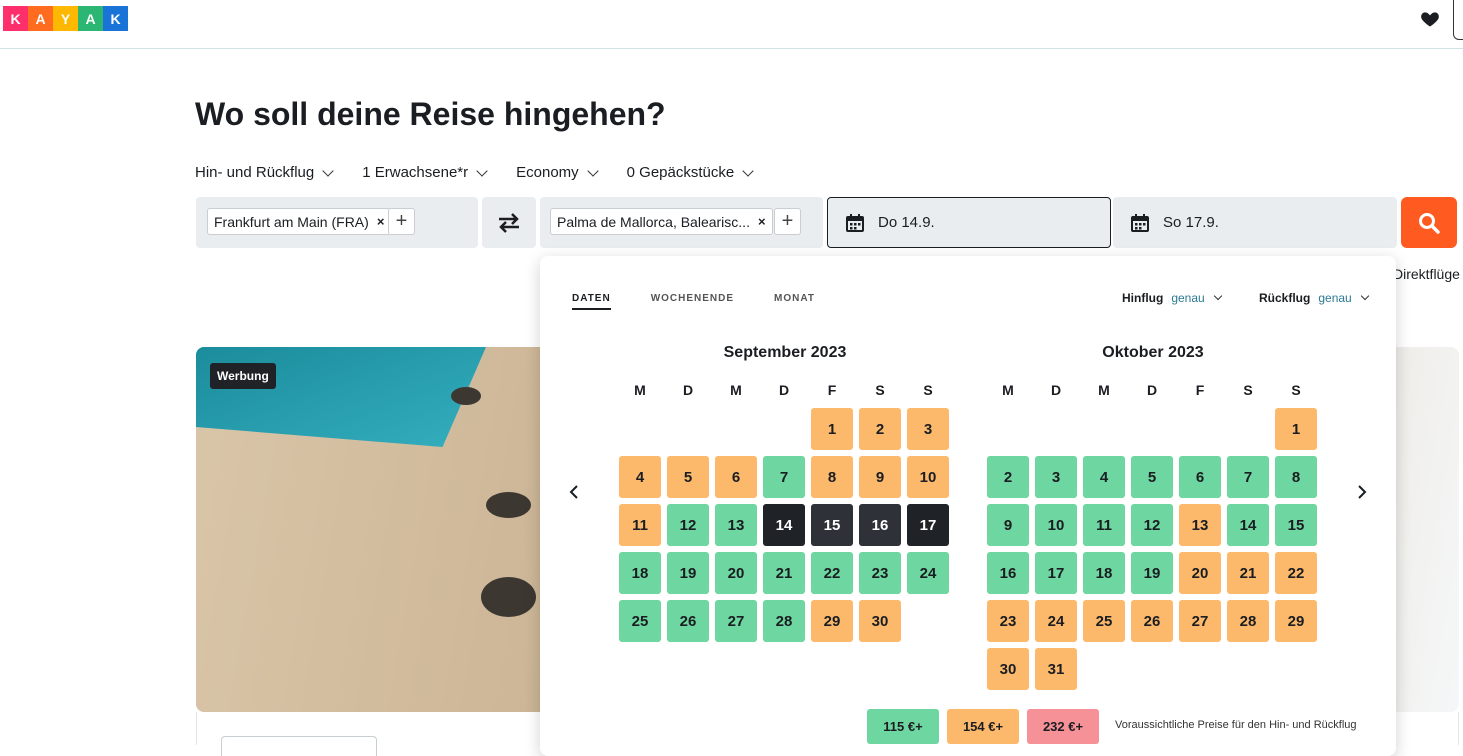  What do you see at coordinates (1430, 19) in the screenshot?
I see `heart-icon` at bounding box center [1430, 19].